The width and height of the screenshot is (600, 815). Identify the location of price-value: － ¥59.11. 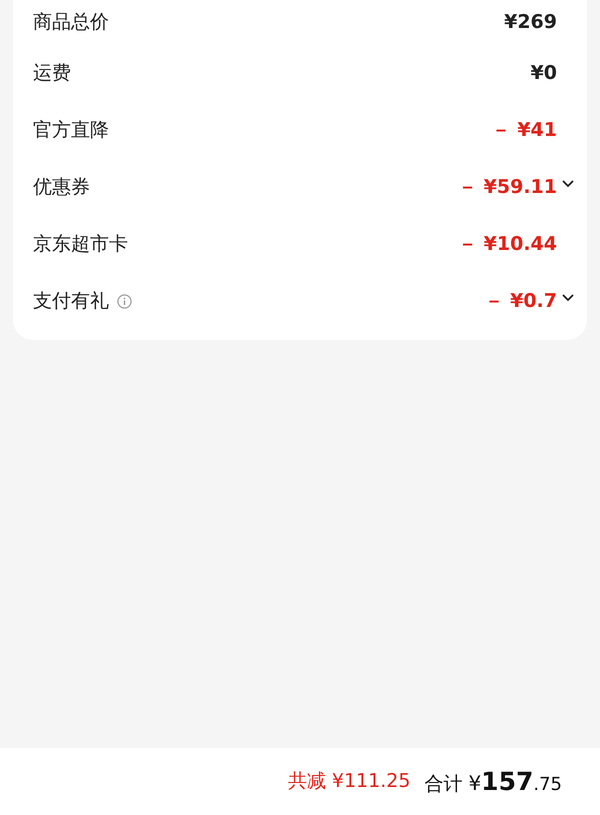
(507, 187).